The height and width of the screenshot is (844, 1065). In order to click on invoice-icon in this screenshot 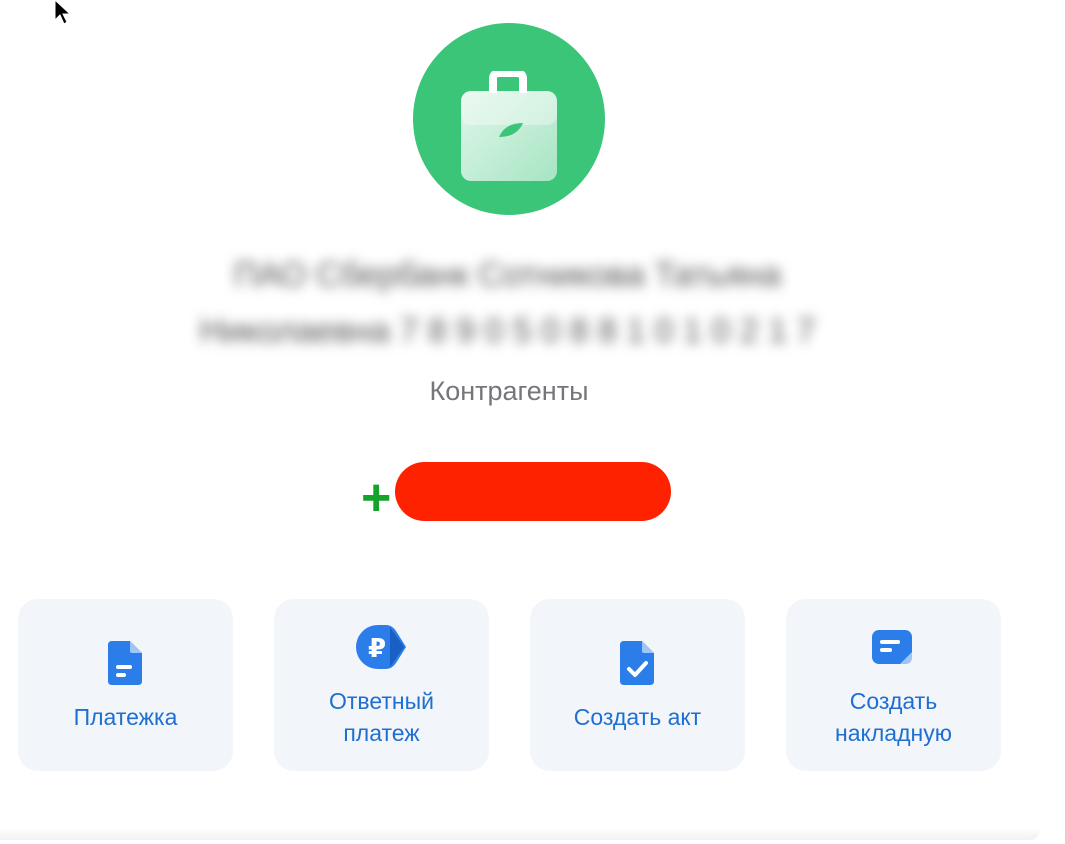, I will do `click(892, 647)`.